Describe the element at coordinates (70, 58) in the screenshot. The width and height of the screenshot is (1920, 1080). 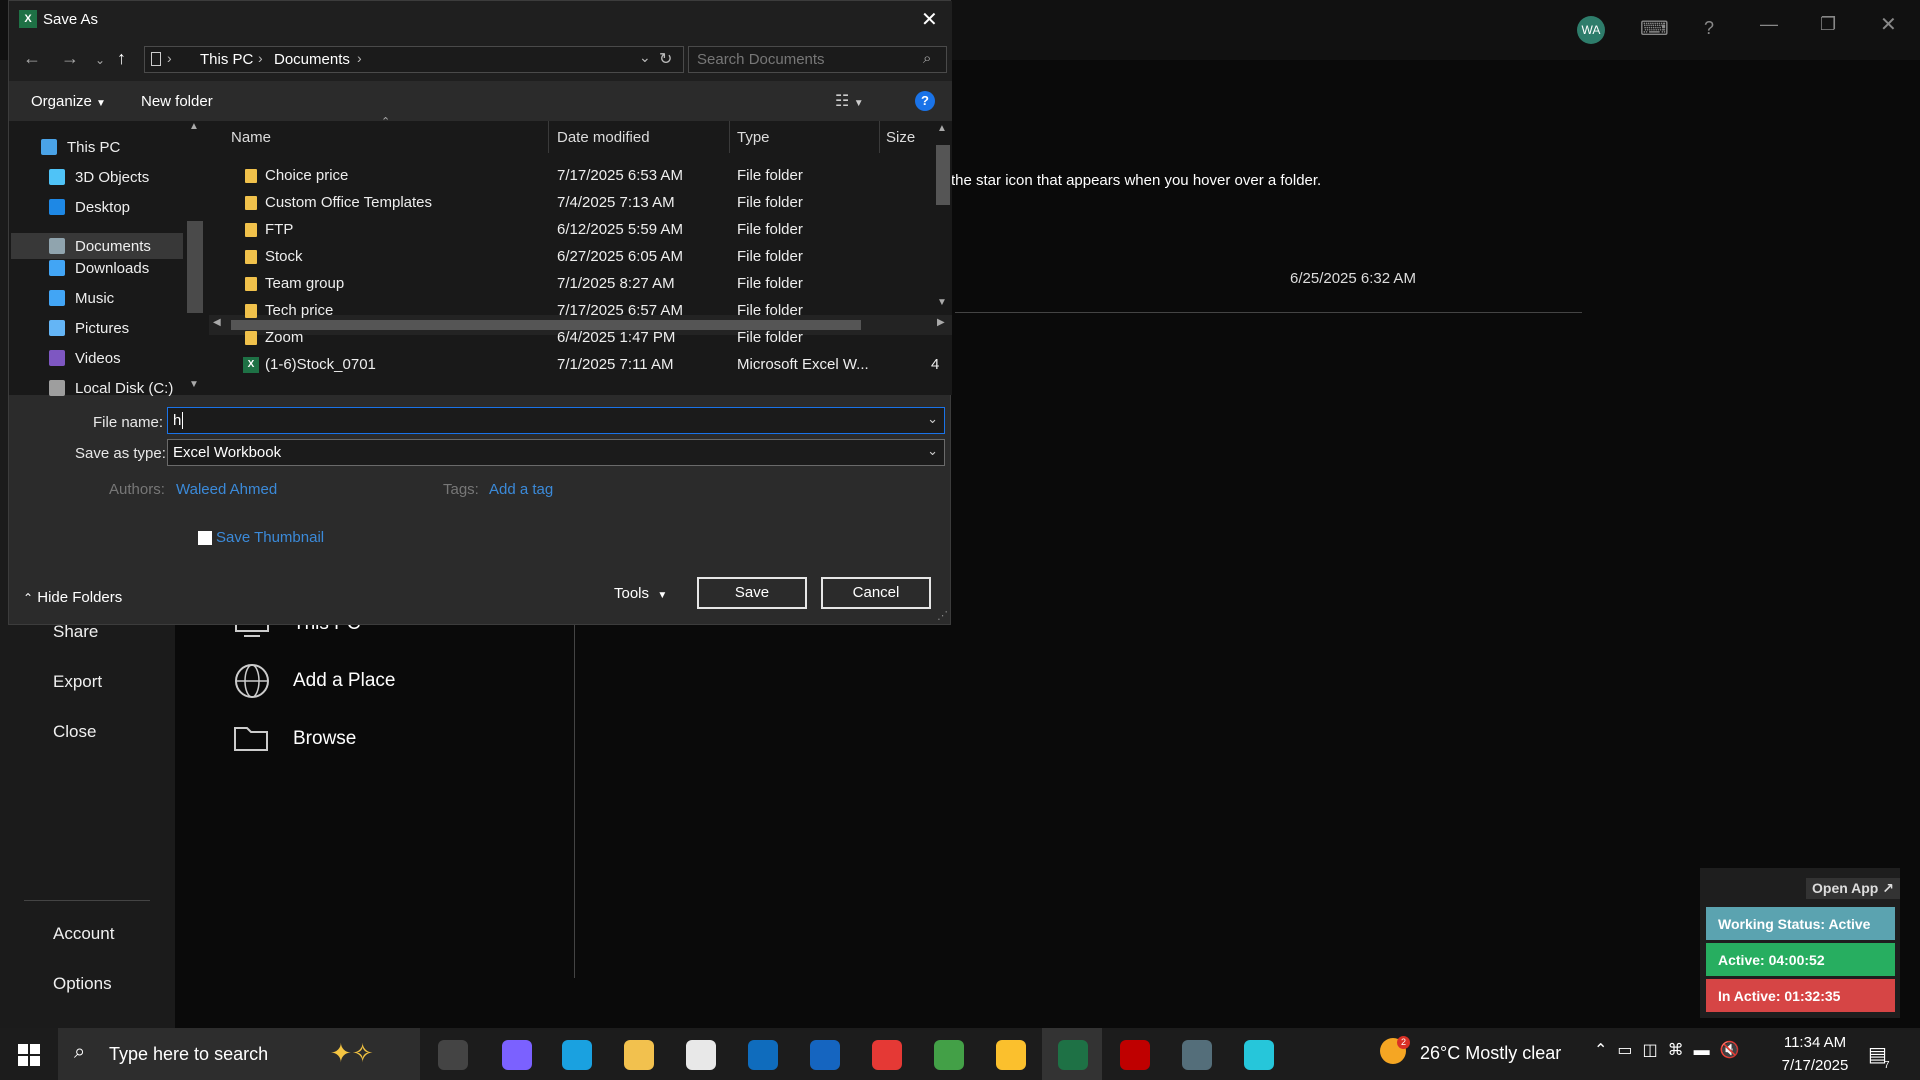
I see `forward-arrow-icon: →` at that location.